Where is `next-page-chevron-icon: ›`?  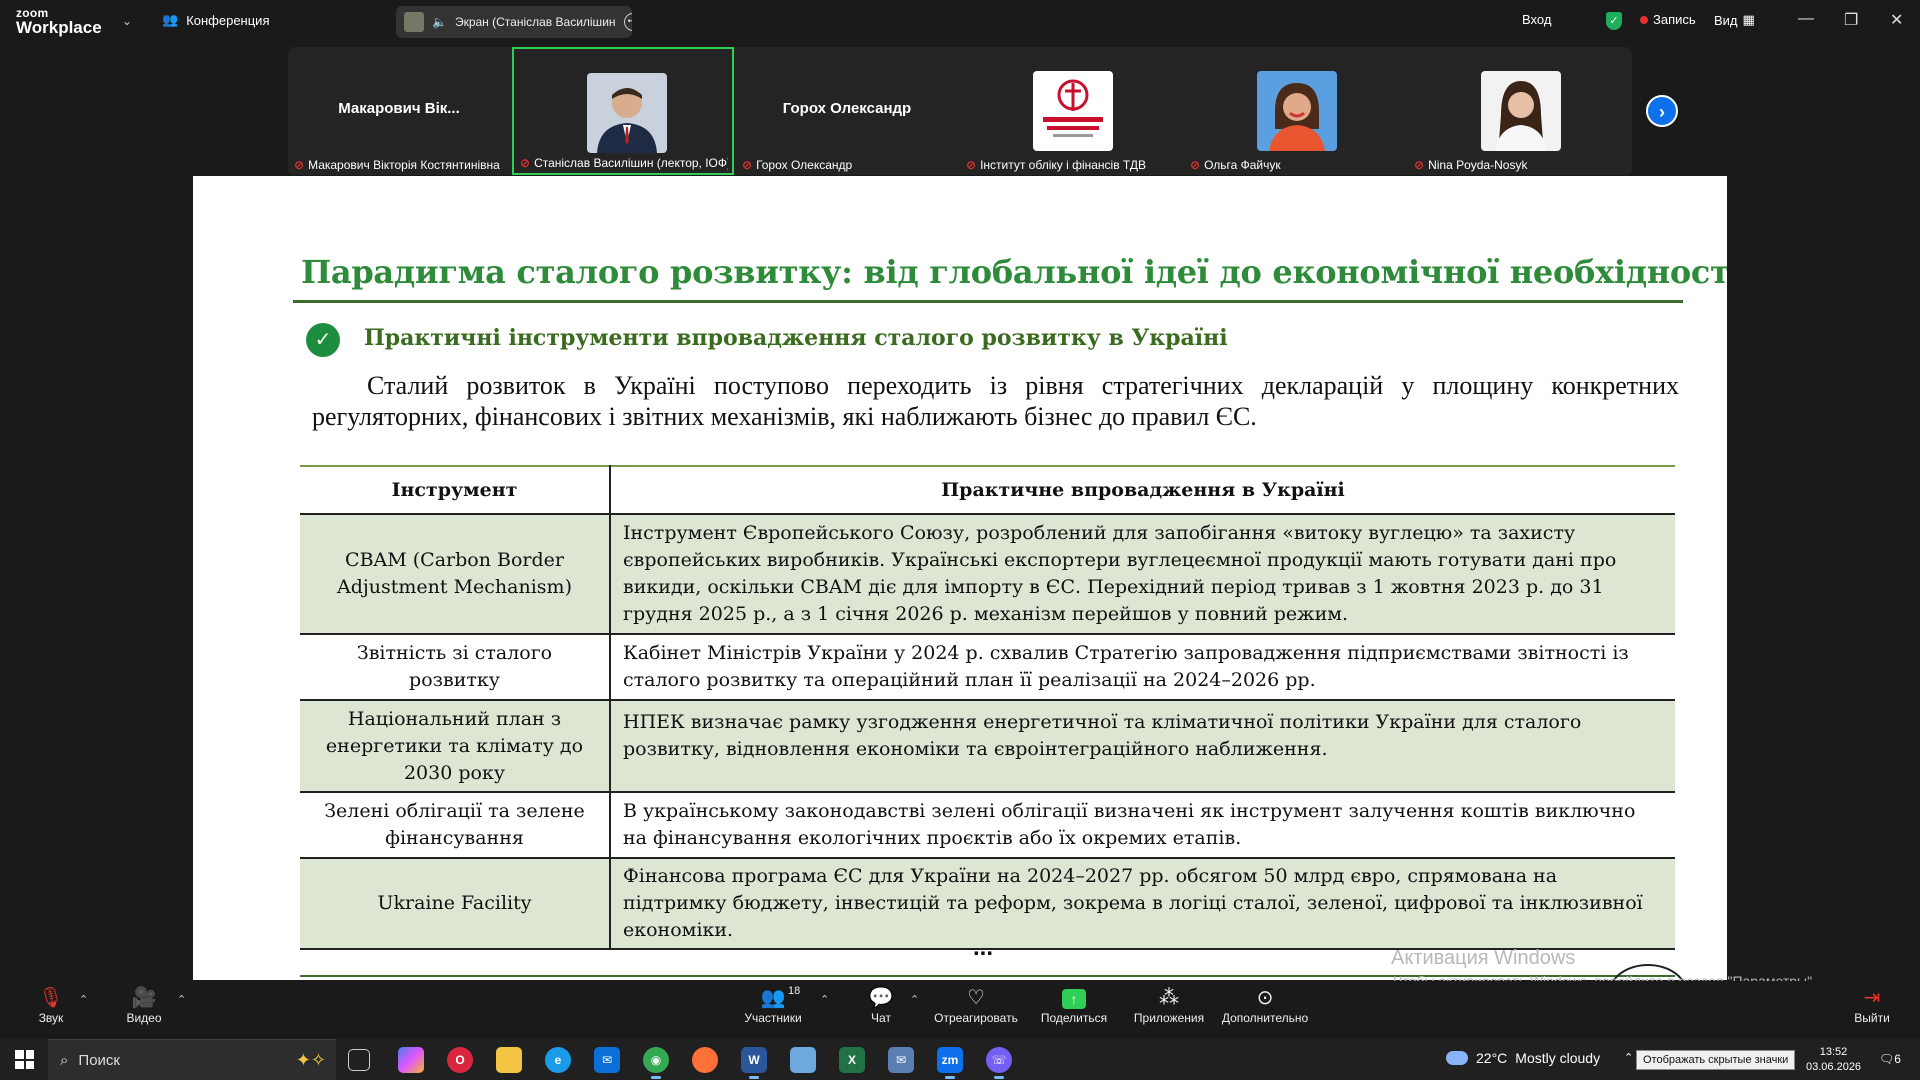
next-page-chevron-icon: › is located at coordinates (1662, 111).